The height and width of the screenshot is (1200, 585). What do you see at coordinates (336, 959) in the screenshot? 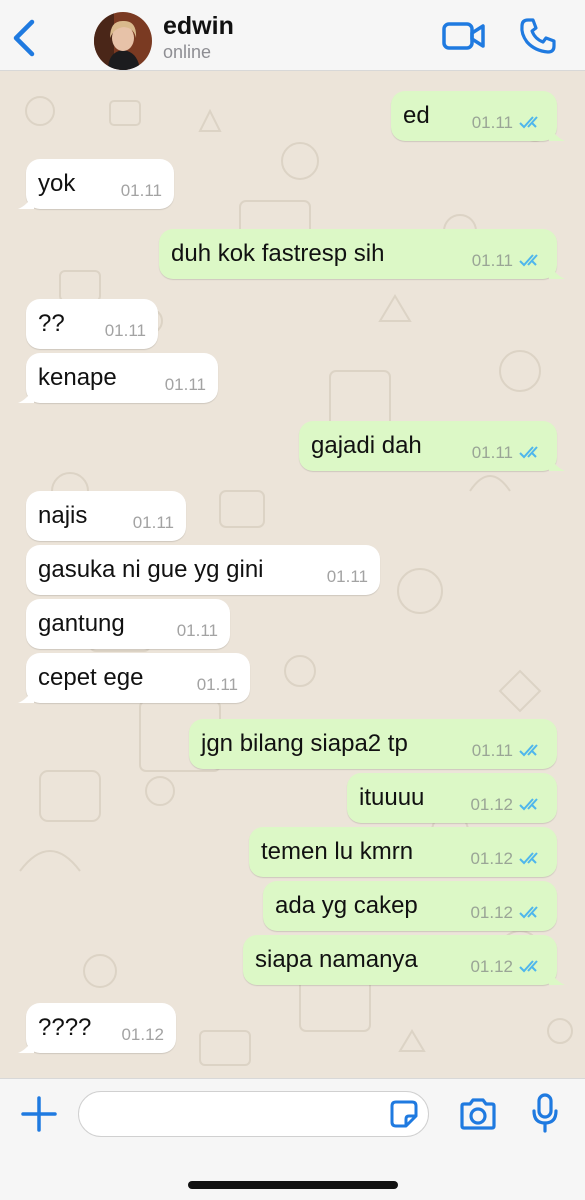
I see `message-text: siapa namanya` at bounding box center [336, 959].